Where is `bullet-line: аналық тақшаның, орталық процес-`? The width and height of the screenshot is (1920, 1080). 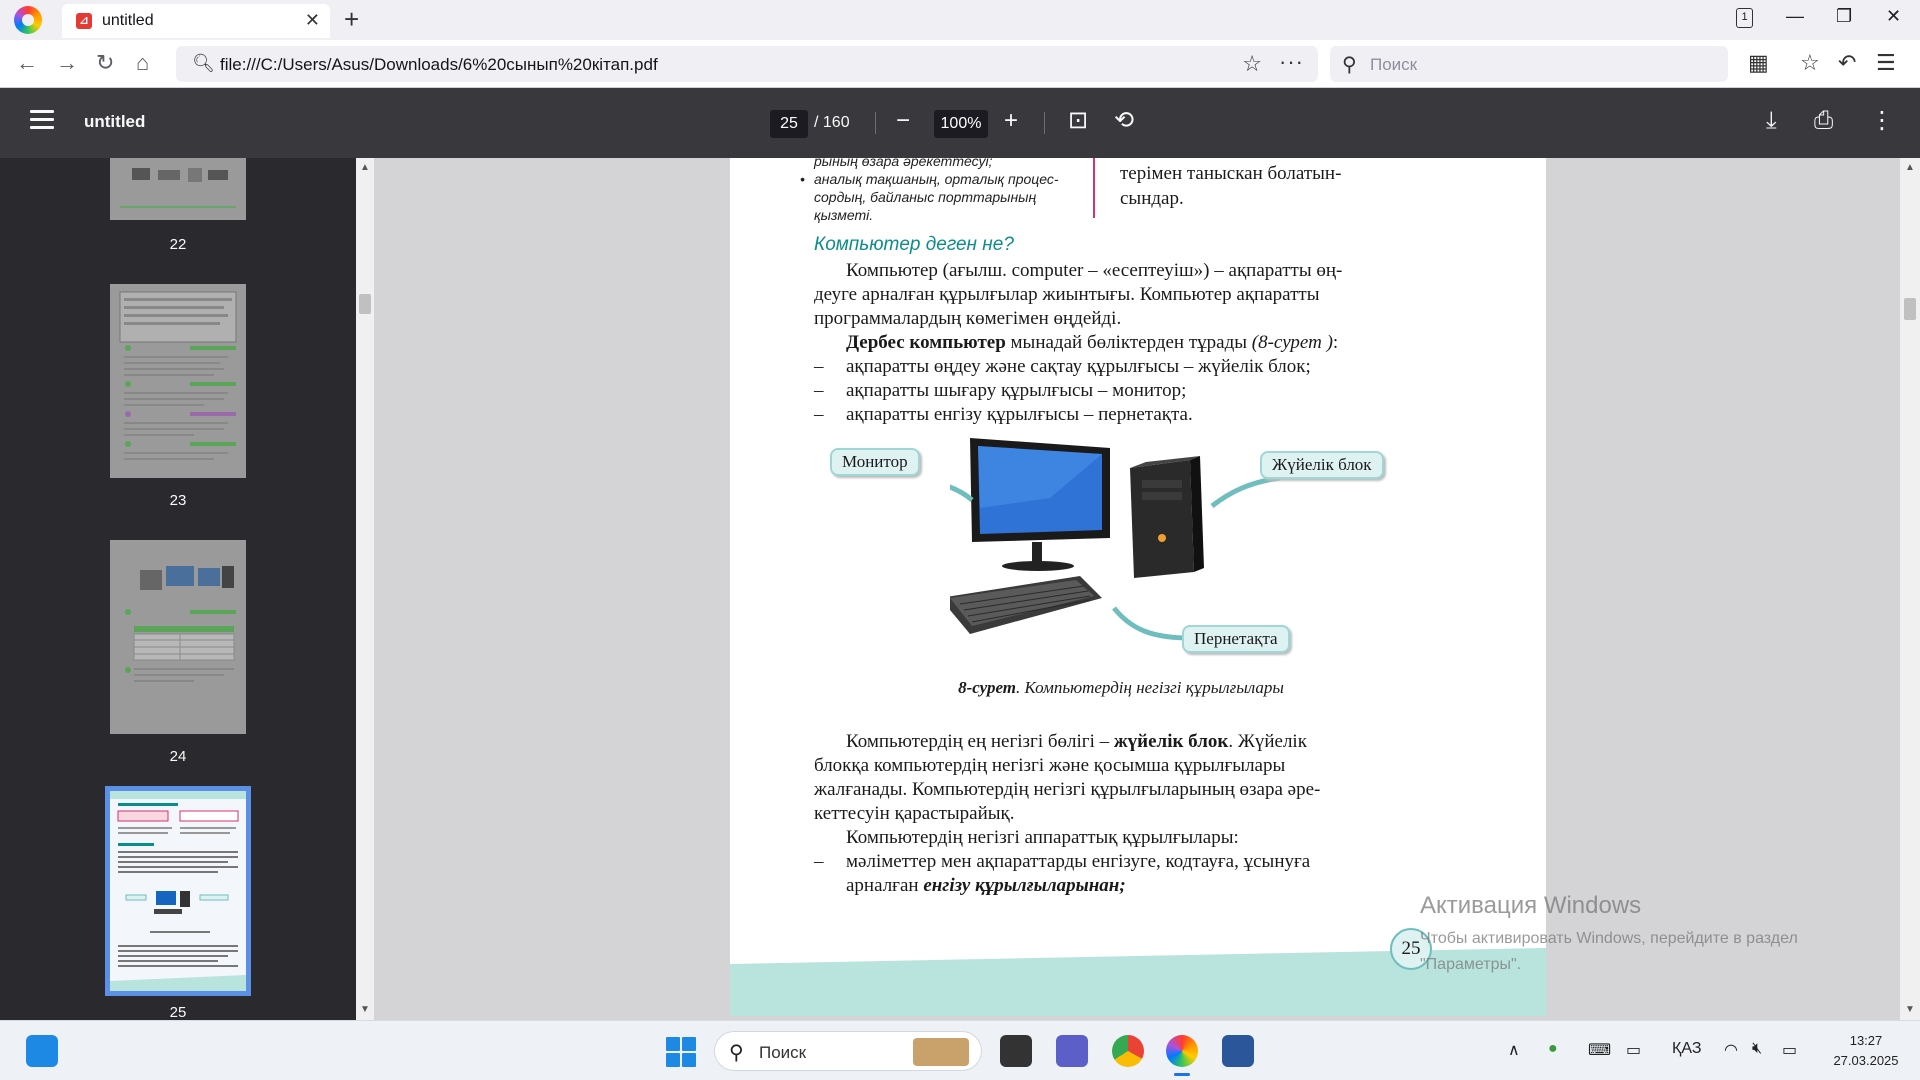
bullet-line: аналық тақшаның, орталық процес- is located at coordinates (936, 179).